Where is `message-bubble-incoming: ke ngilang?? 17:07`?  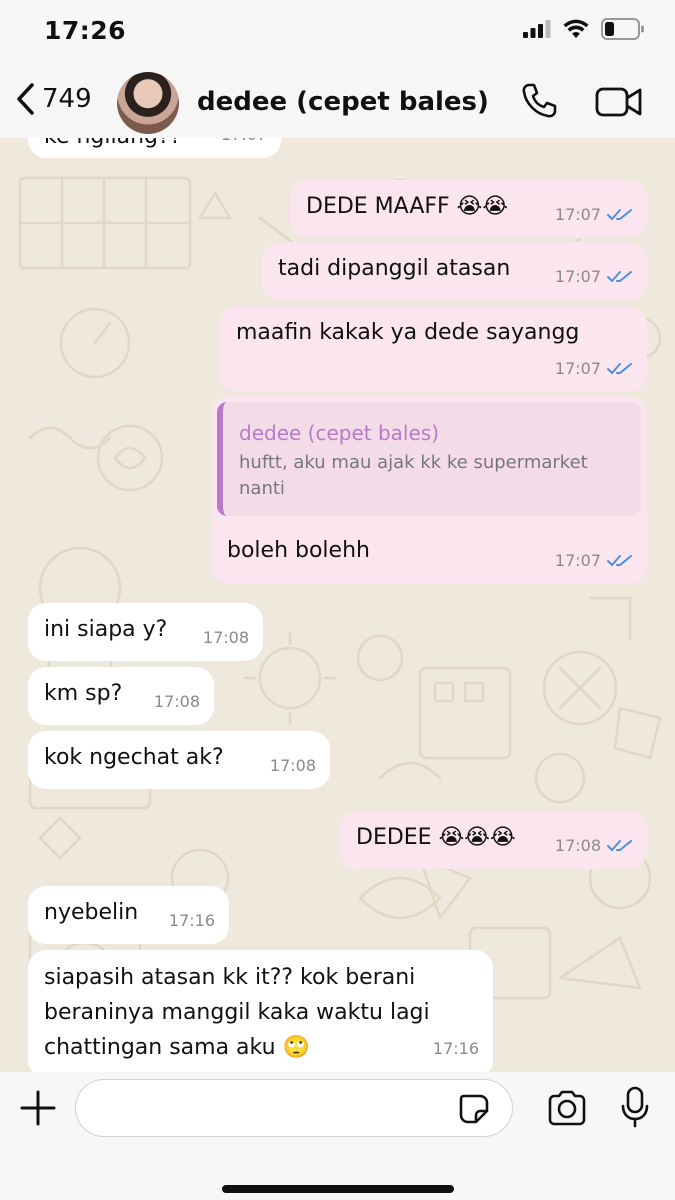 message-bubble-incoming: ke ngilang?? 17:07 is located at coordinates (154, 148).